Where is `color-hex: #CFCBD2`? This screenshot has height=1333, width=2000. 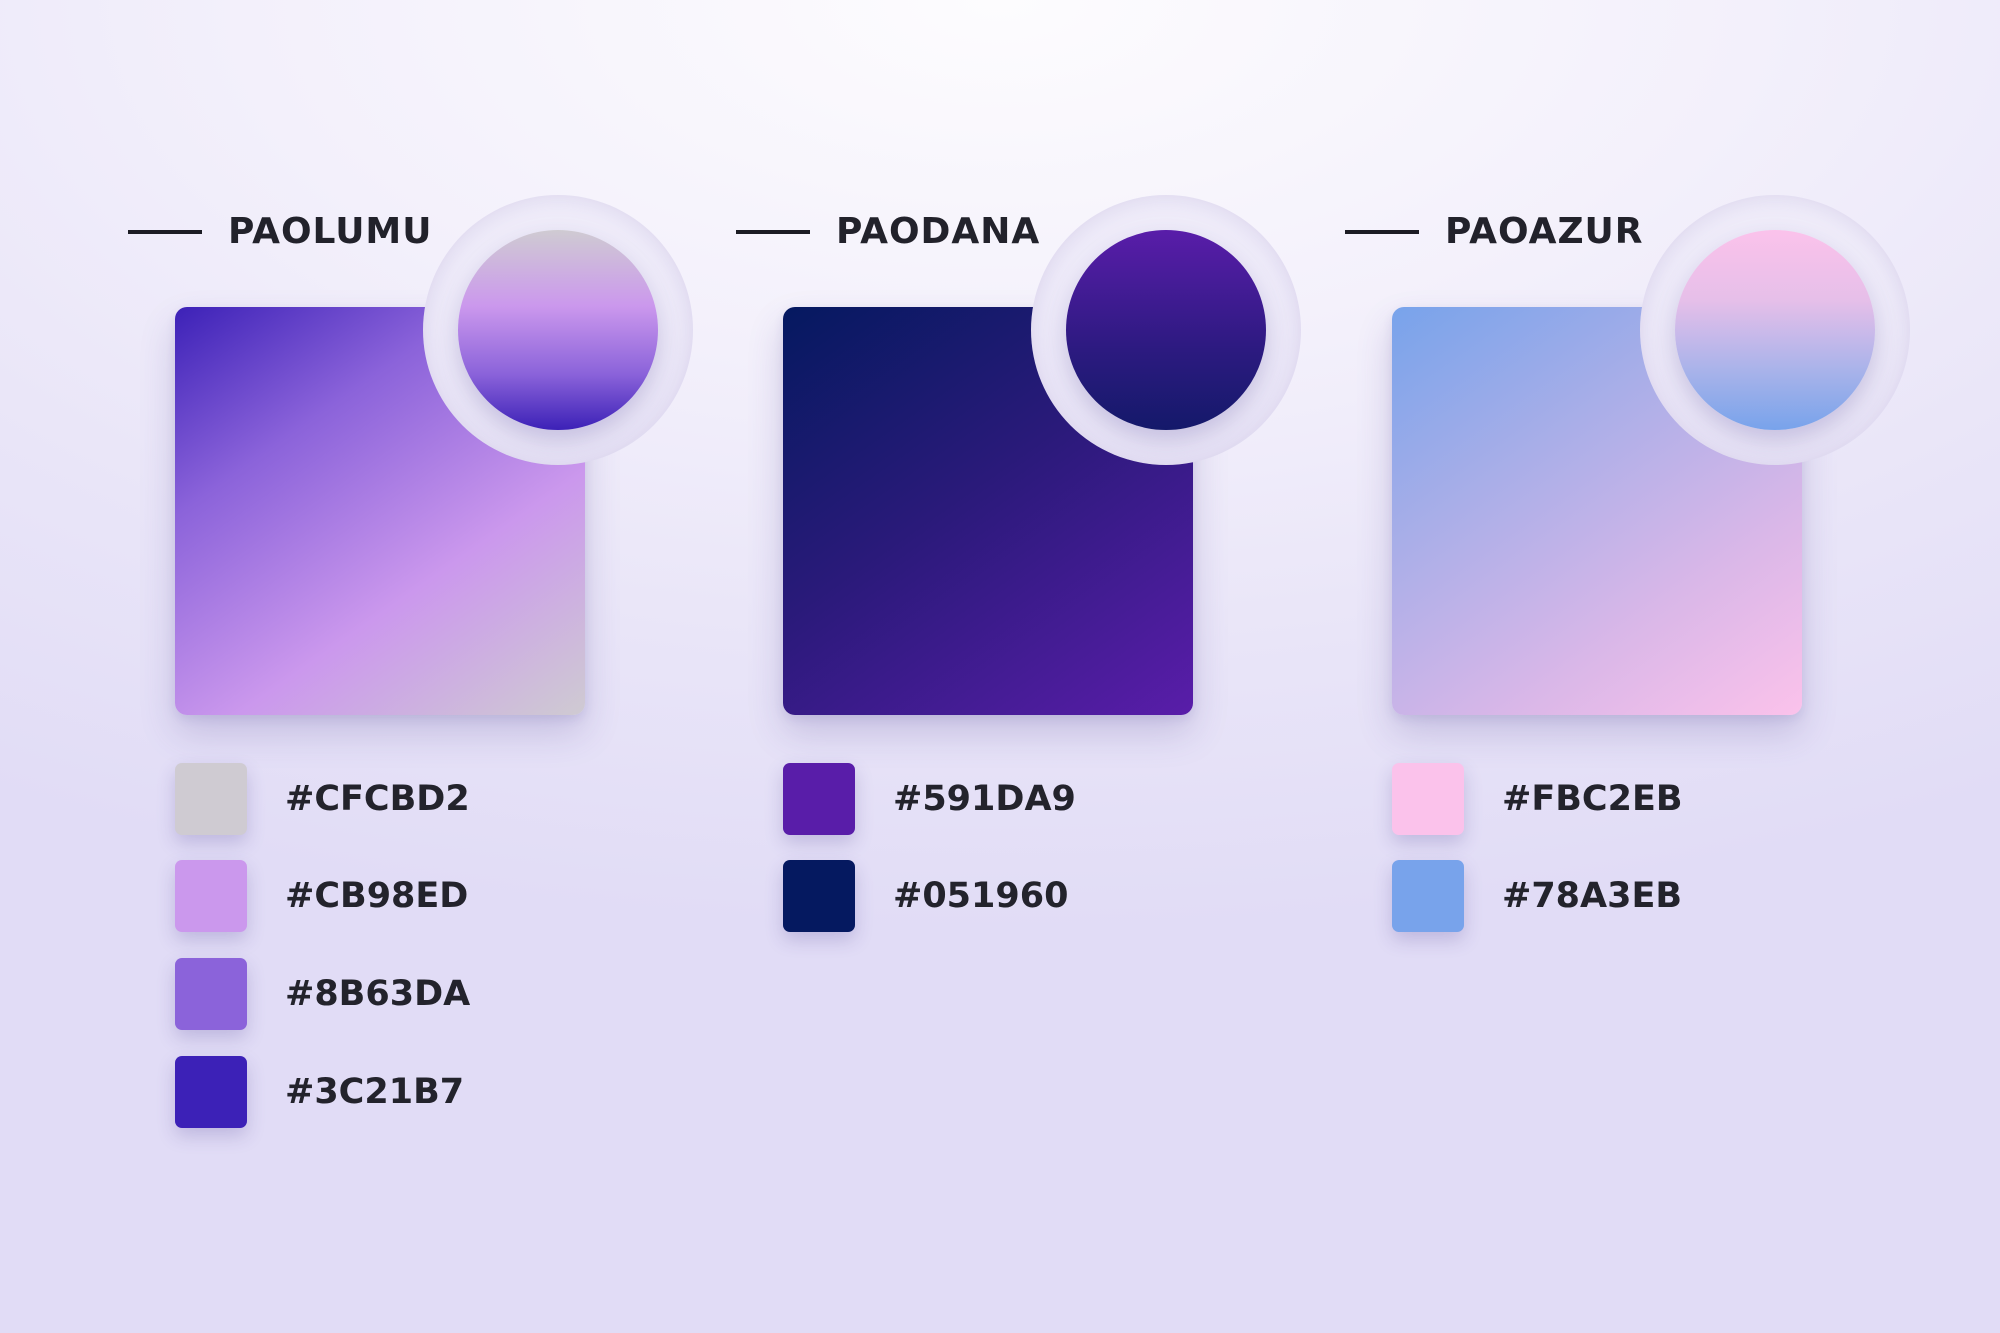
color-hex: #CFCBD2 is located at coordinates (377, 799).